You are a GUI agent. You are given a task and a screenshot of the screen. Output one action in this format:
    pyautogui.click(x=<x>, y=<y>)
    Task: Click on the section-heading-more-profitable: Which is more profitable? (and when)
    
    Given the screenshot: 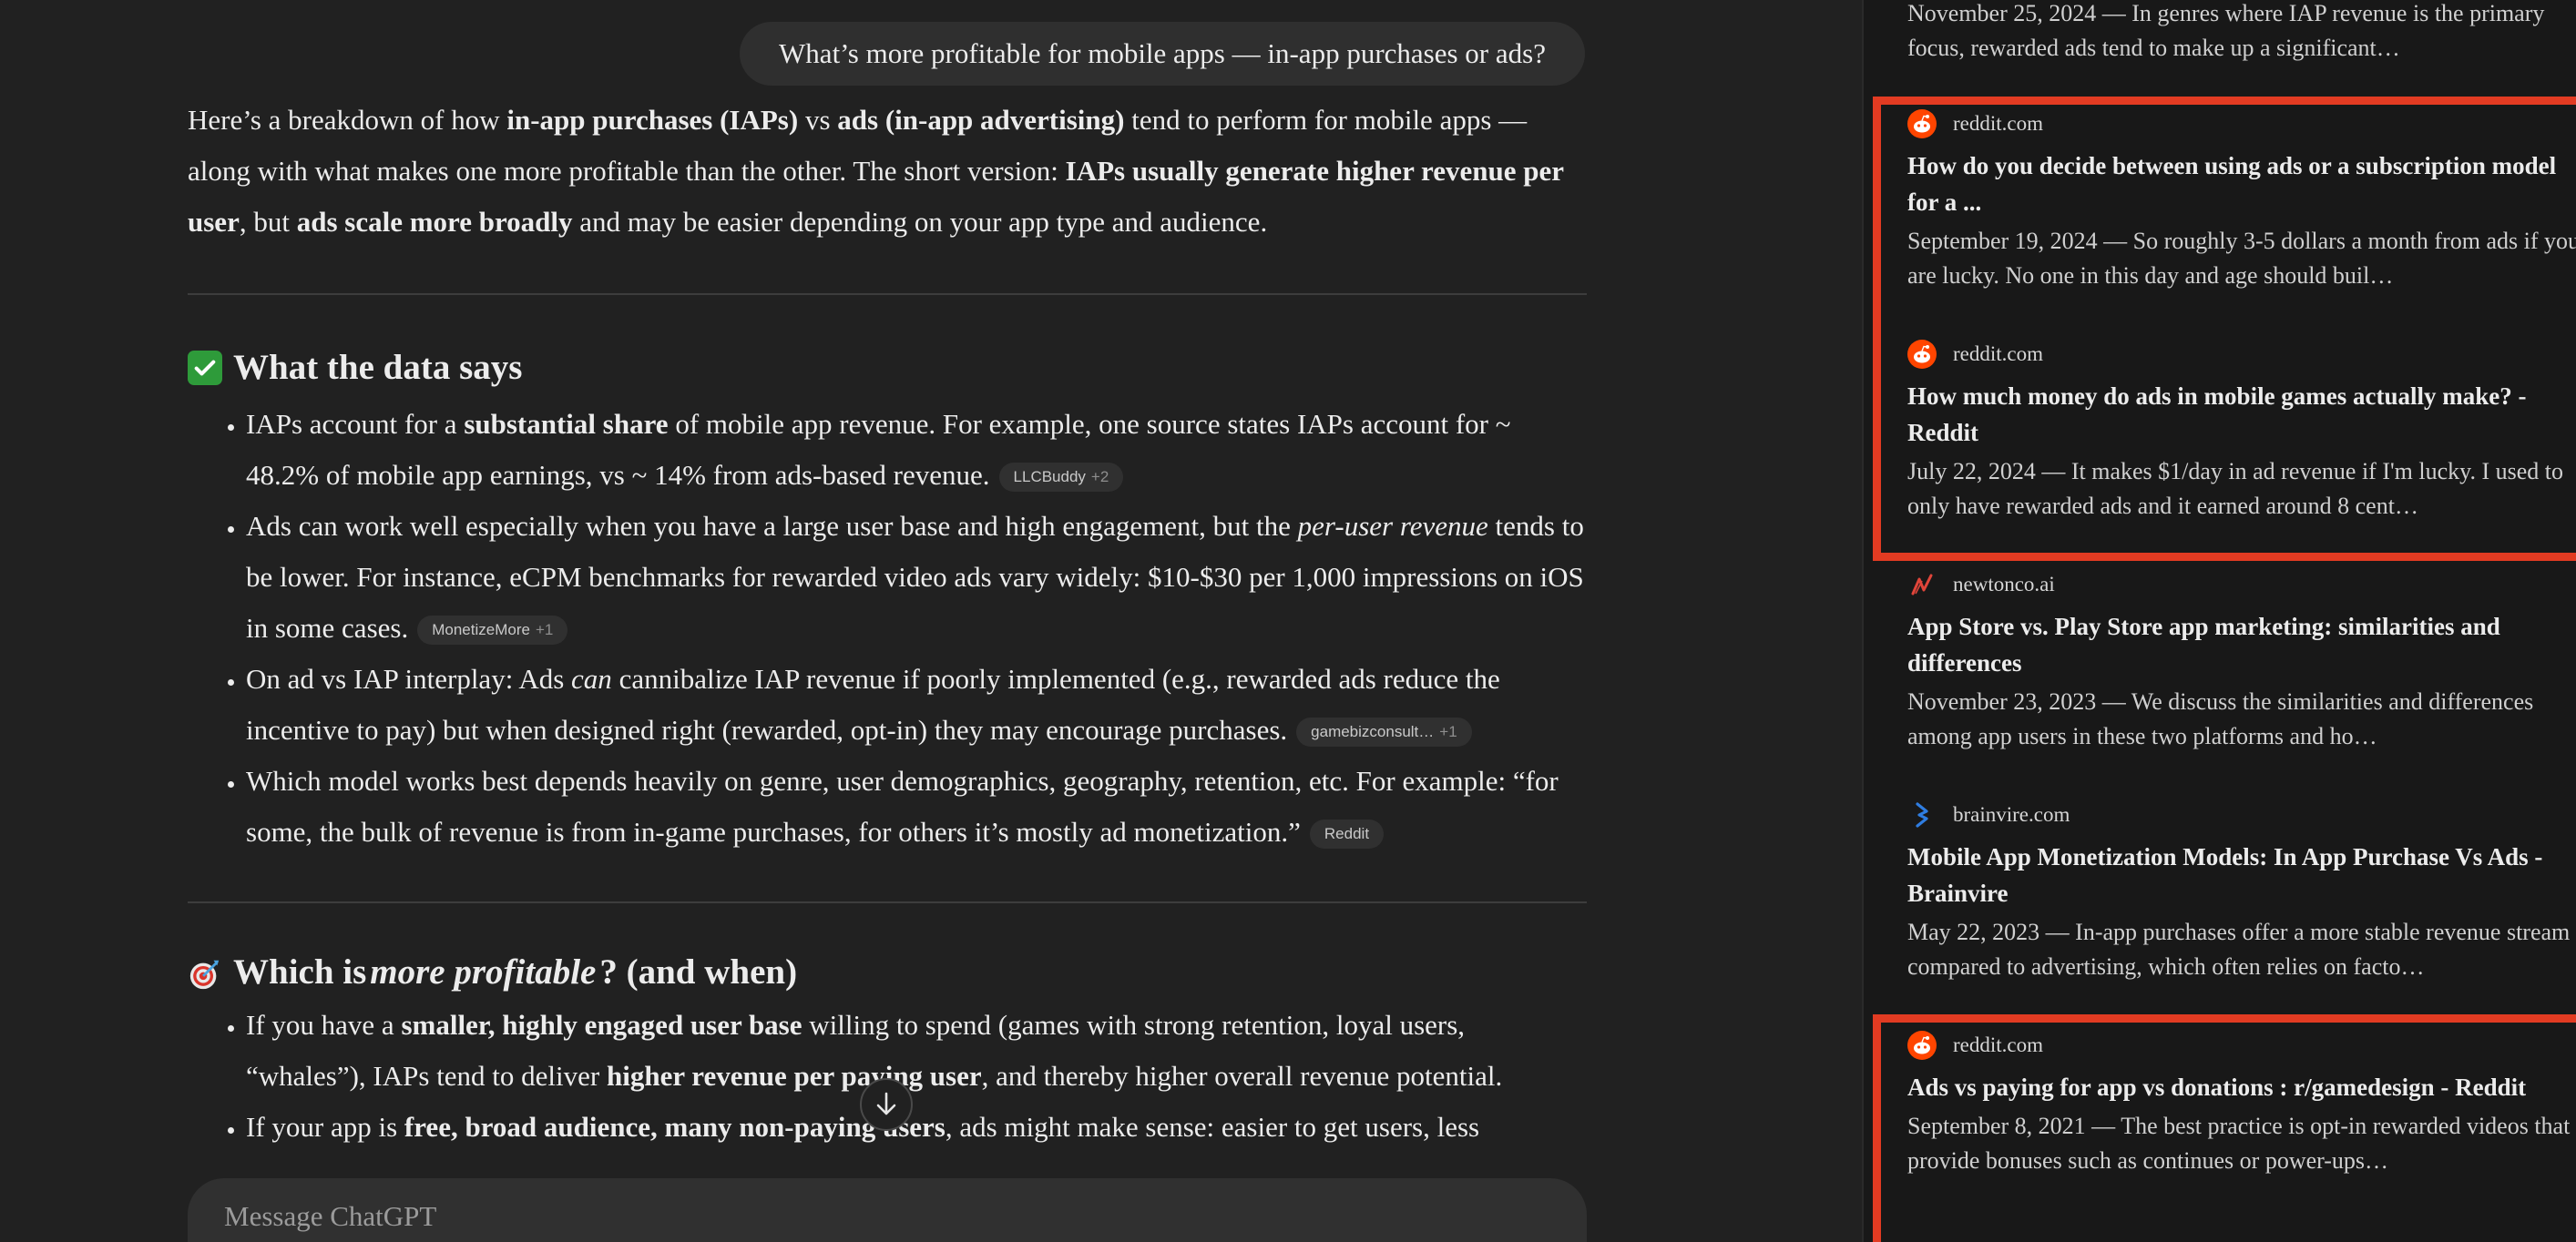 What is the action you would take?
    pyautogui.click(x=887, y=973)
    